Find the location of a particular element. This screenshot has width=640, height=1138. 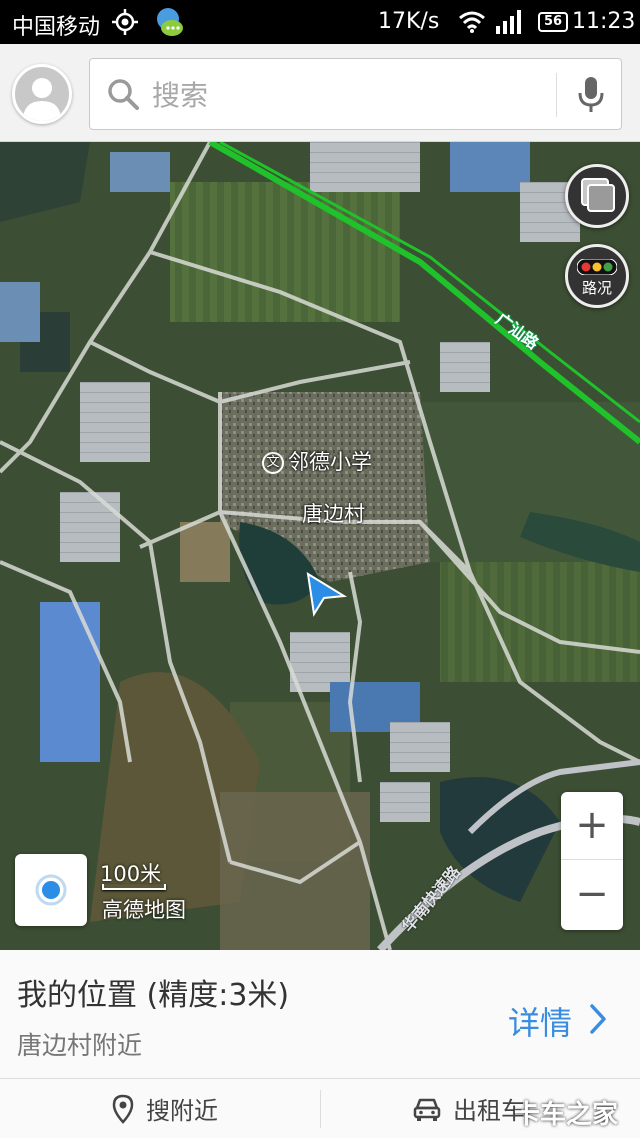

search-nearby-button: 搜附近 is located at coordinates (165, 1108).